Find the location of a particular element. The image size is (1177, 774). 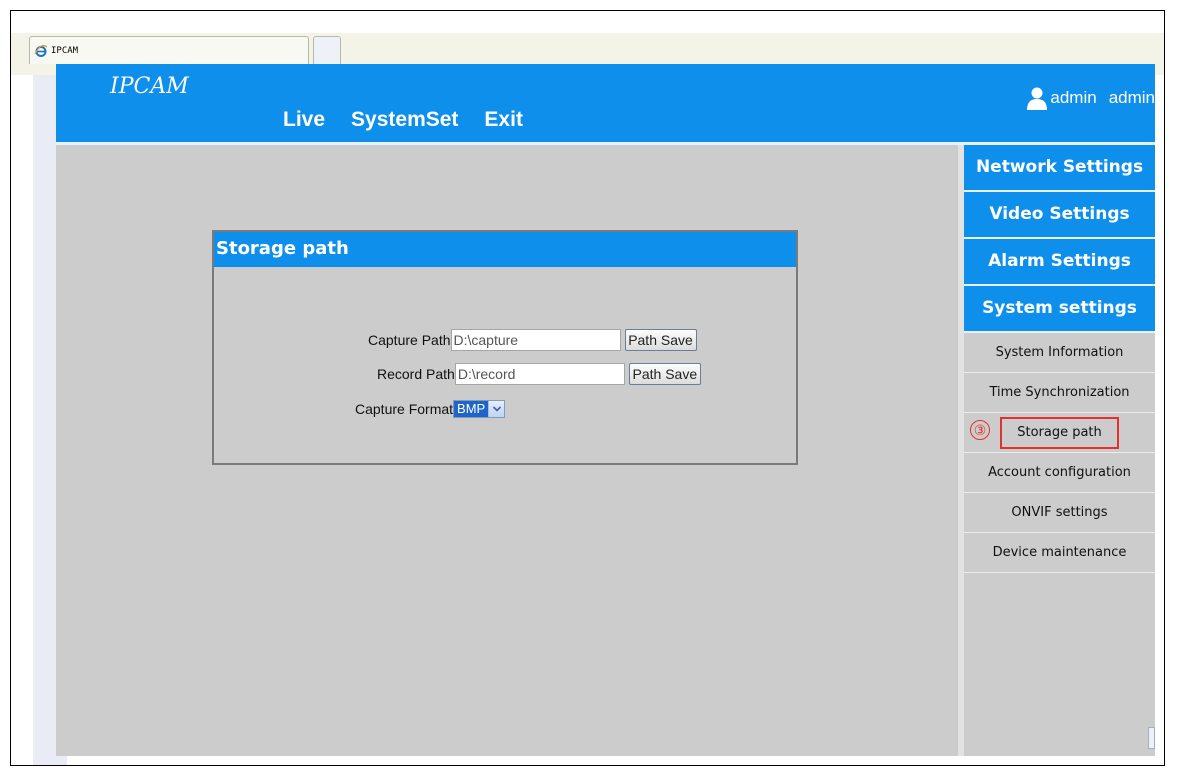

sidebar-item-system-information: System Information is located at coordinates (1059, 353).